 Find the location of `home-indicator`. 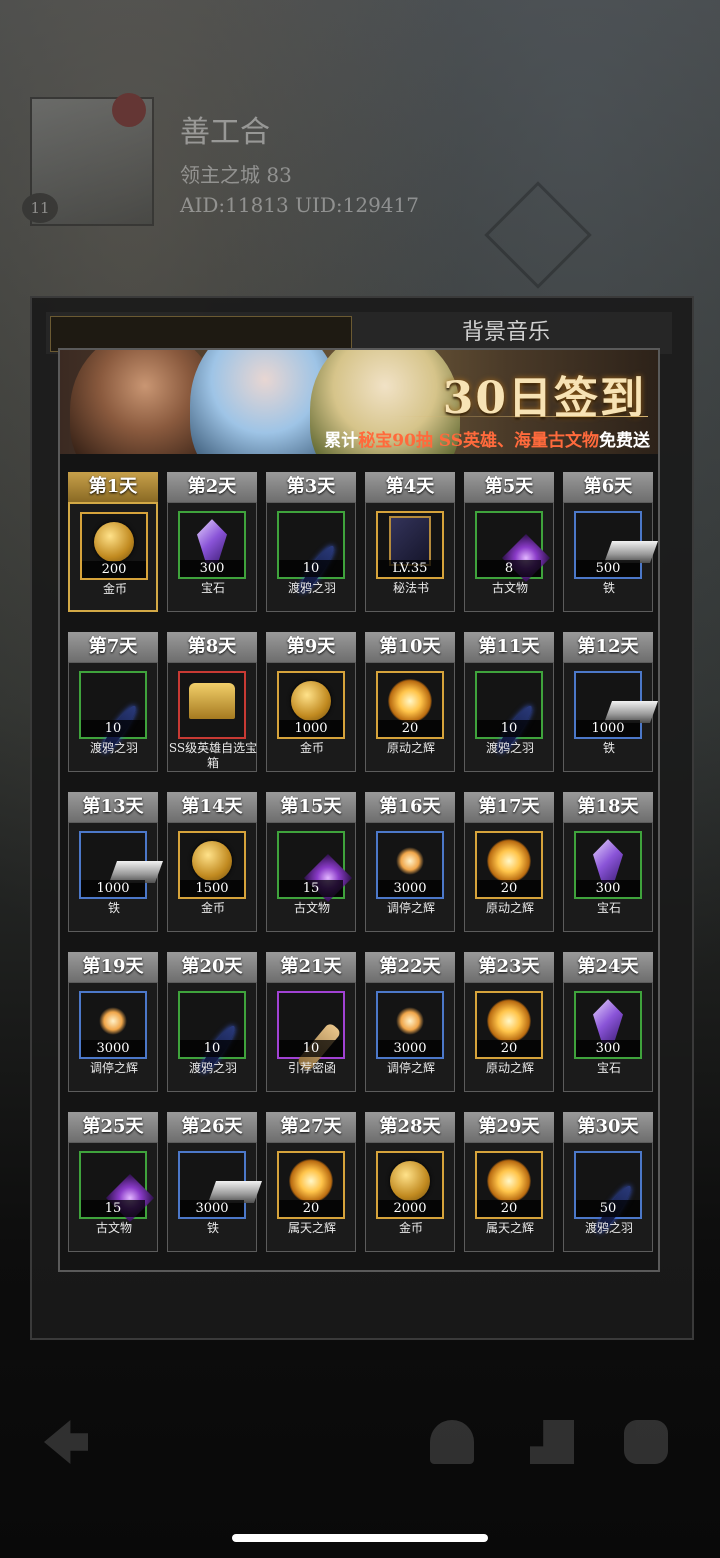

home-indicator is located at coordinates (360, 1538).